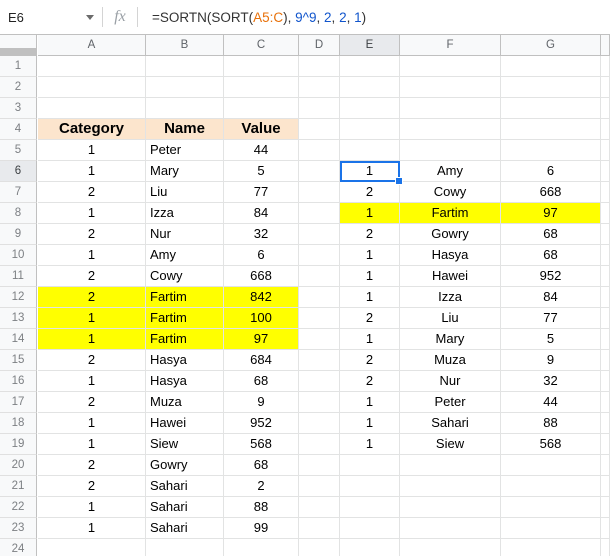 The width and height of the screenshot is (610, 556). I want to click on result-cell-name-r6: Amy, so click(450, 171).